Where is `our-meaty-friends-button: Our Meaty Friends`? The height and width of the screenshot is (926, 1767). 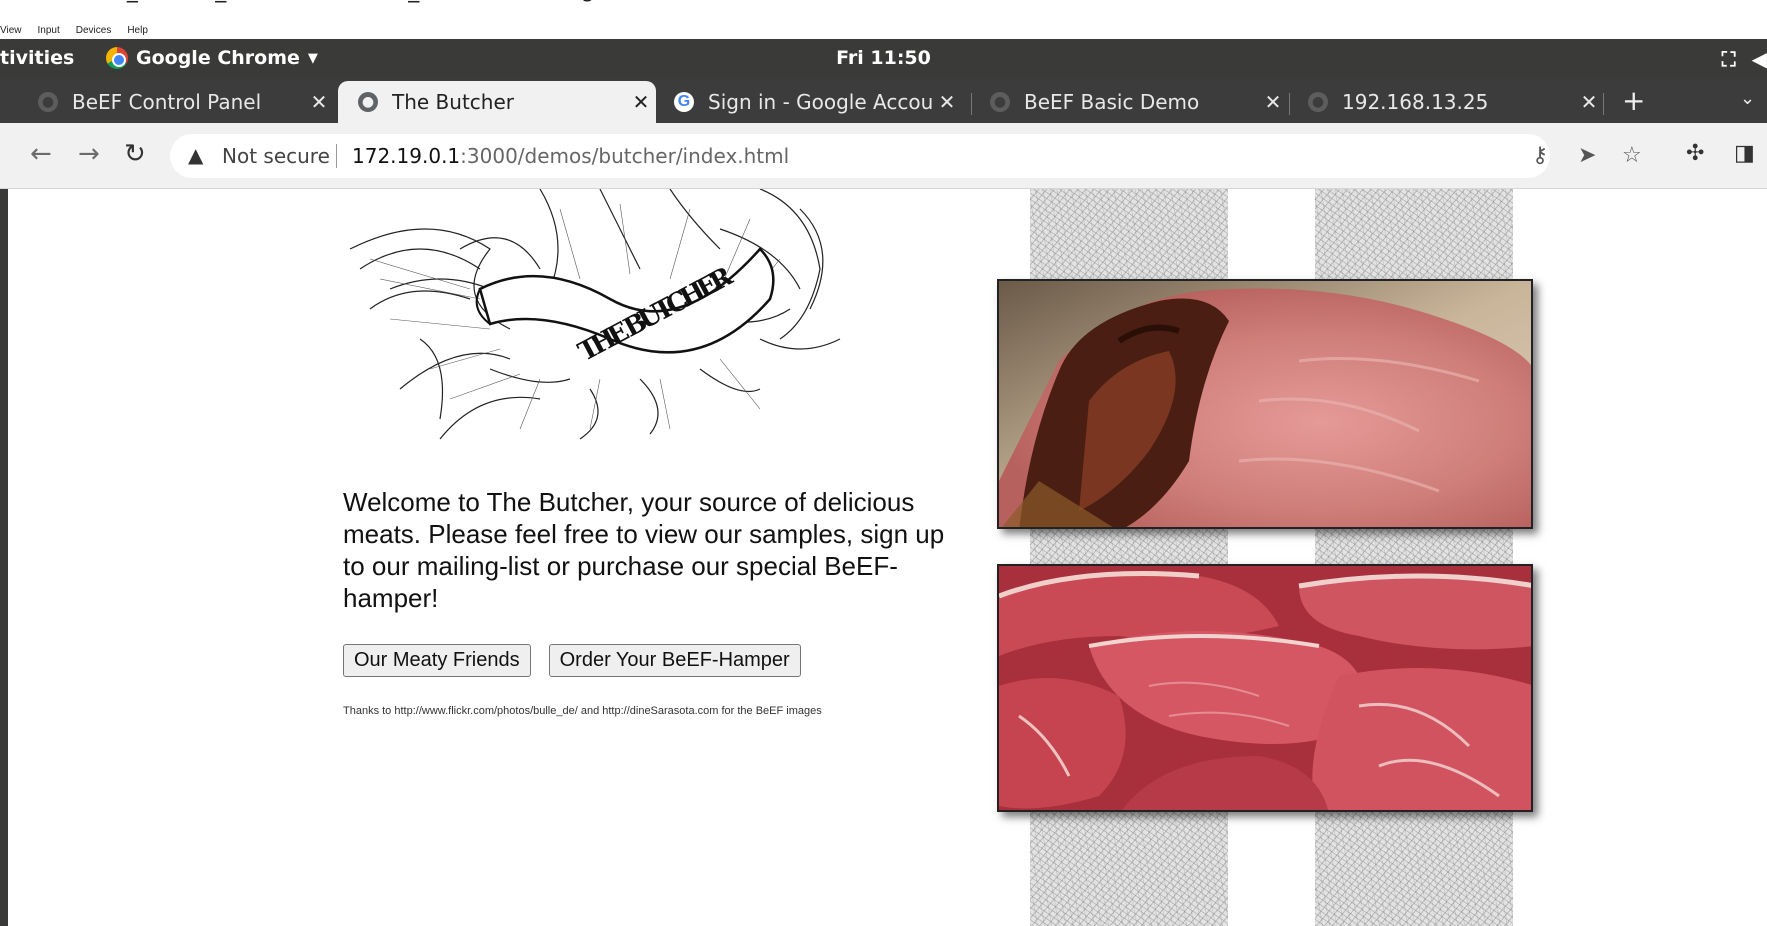
our-meaty-friends-button: Our Meaty Friends is located at coordinates (437, 660).